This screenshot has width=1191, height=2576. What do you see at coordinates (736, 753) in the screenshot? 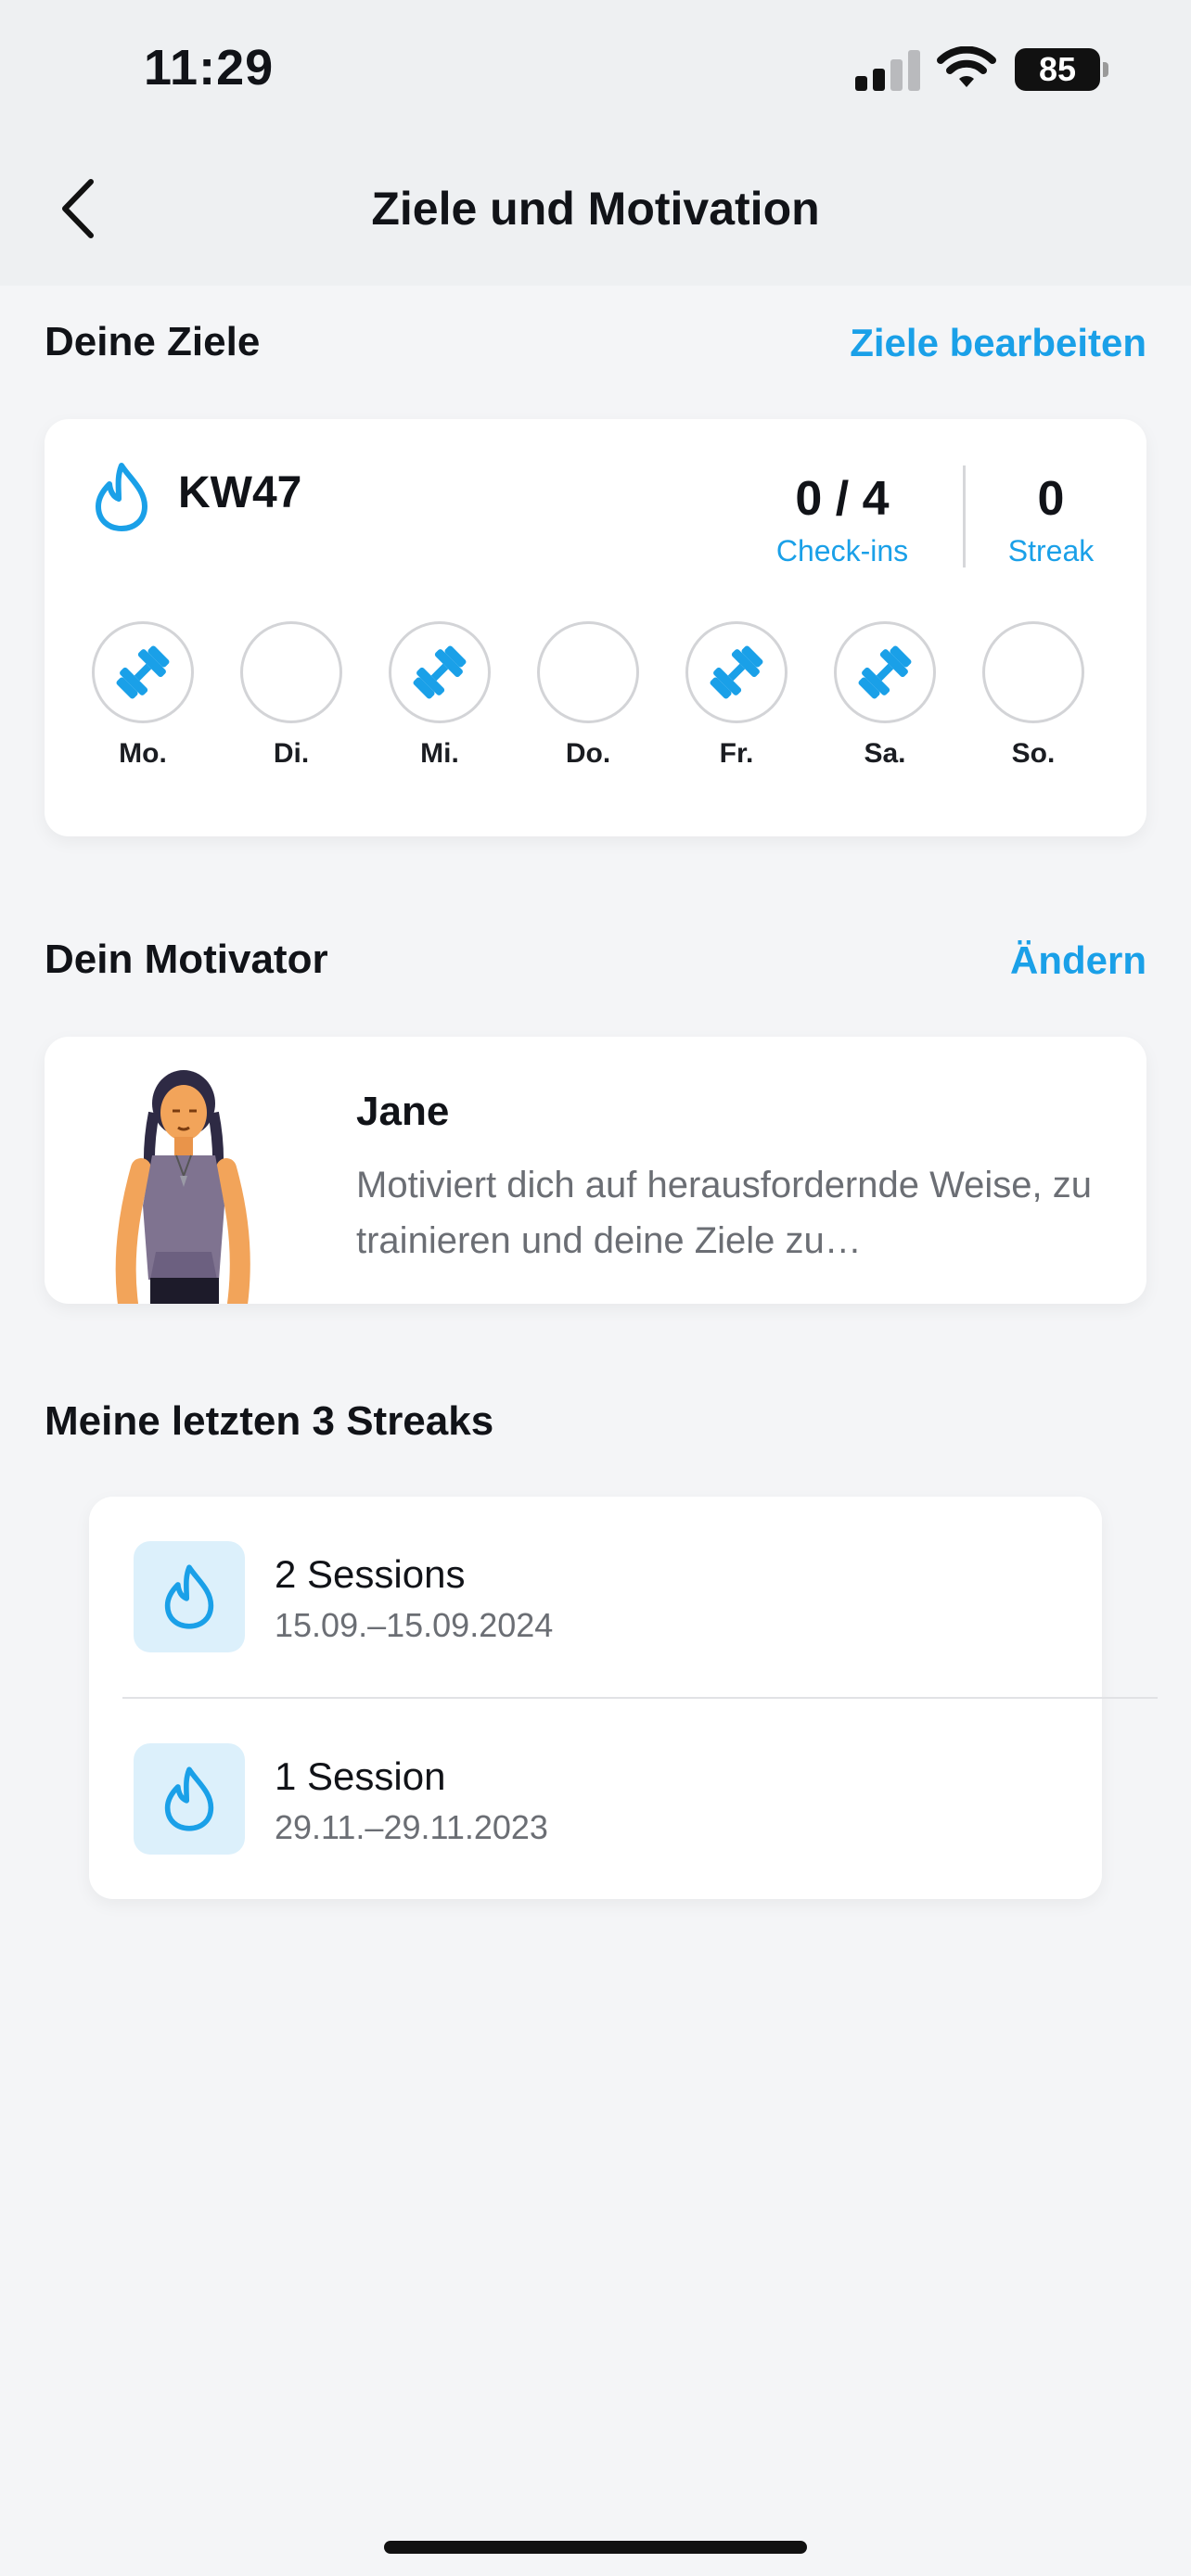
I see `weekday-label: Fr.` at bounding box center [736, 753].